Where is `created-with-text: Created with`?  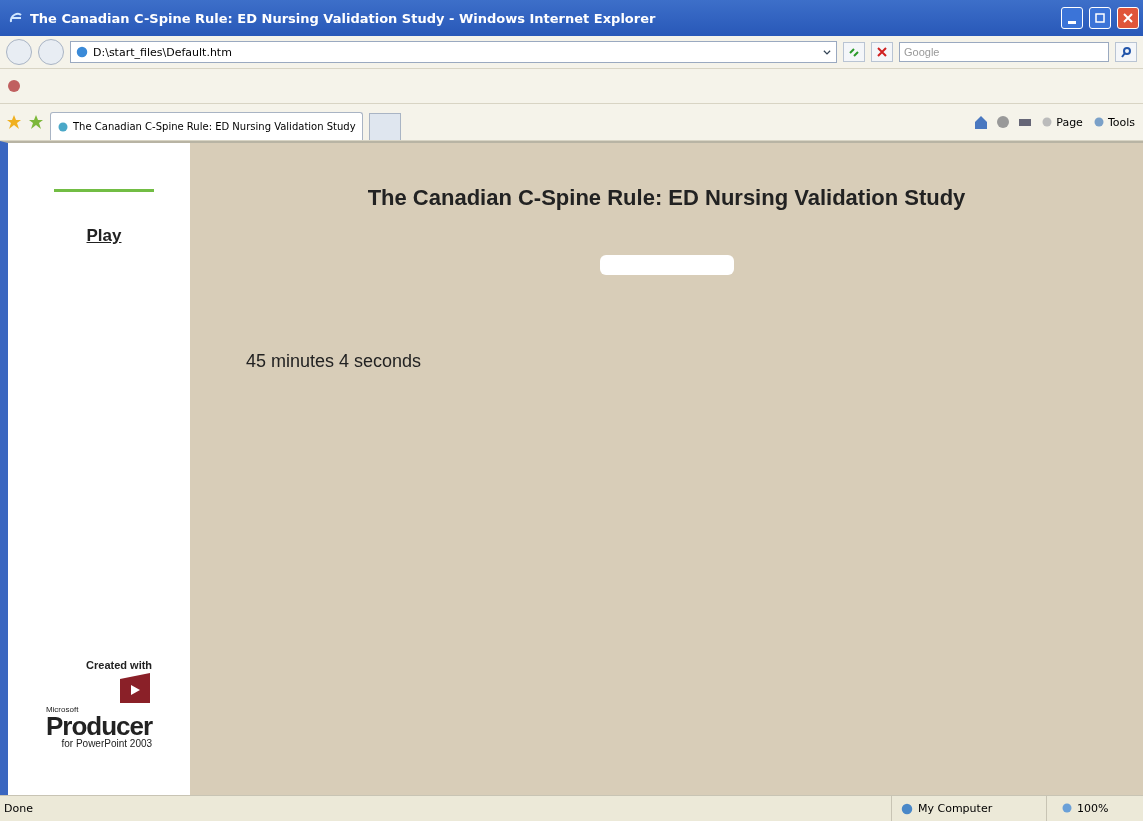
created-with-text: Created with is located at coordinates (119, 665).